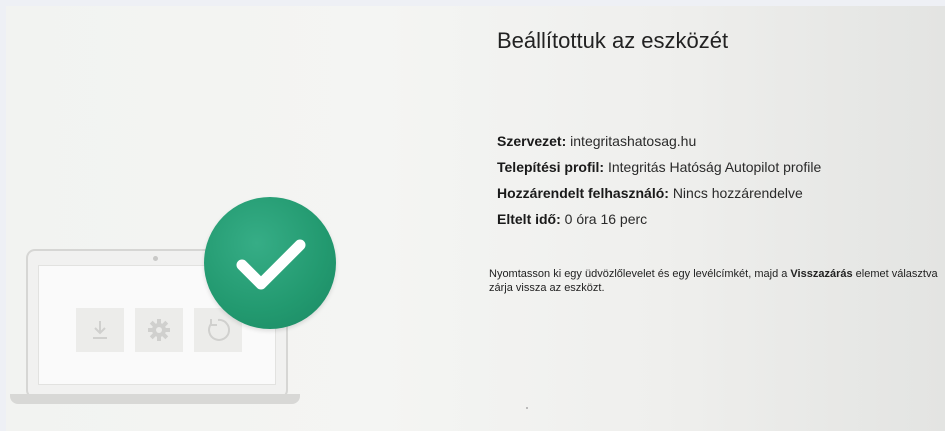 The image size is (945, 431). Describe the element at coordinates (659, 219) in the screenshot. I see `elapsed-time-row: Eltelt idő: 0 óra 16 perc` at that location.